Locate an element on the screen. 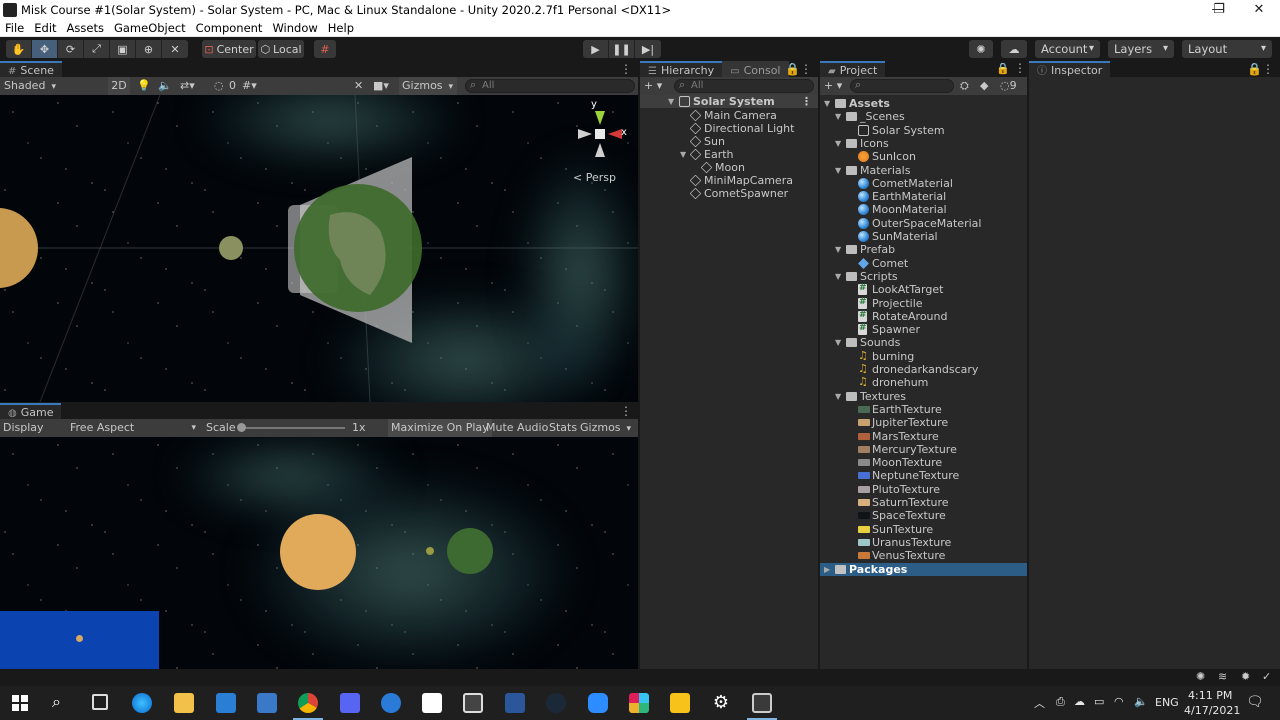  move-tool-icon: ✥ is located at coordinates (45, 49).